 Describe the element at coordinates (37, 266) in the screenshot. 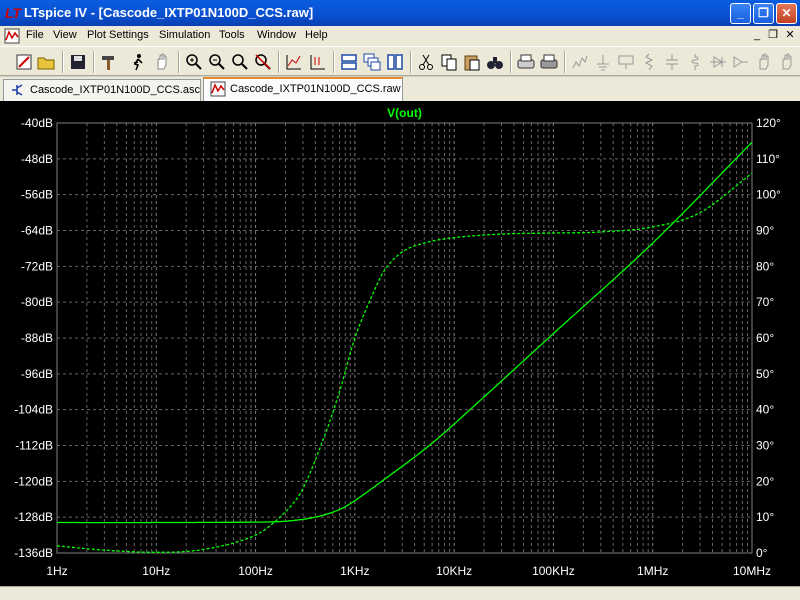

I see `y-left-tick-label: -72dB` at that location.